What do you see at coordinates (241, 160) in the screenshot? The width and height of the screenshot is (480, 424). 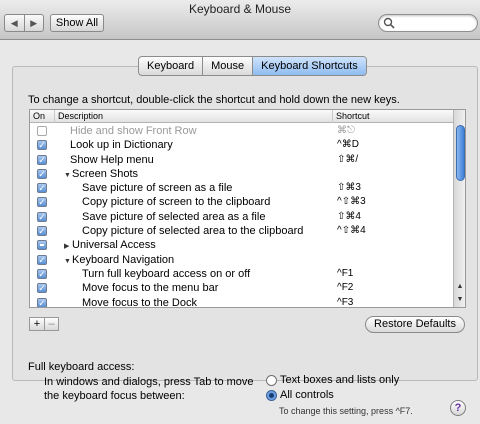 I see `table-row: ✓ Show Help menu ⇧⌘/` at bounding box center [241, 160].